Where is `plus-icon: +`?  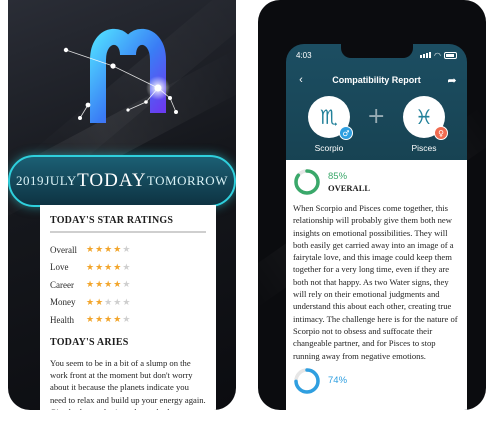 plus-icon: + is located at coordinates (376, 116).